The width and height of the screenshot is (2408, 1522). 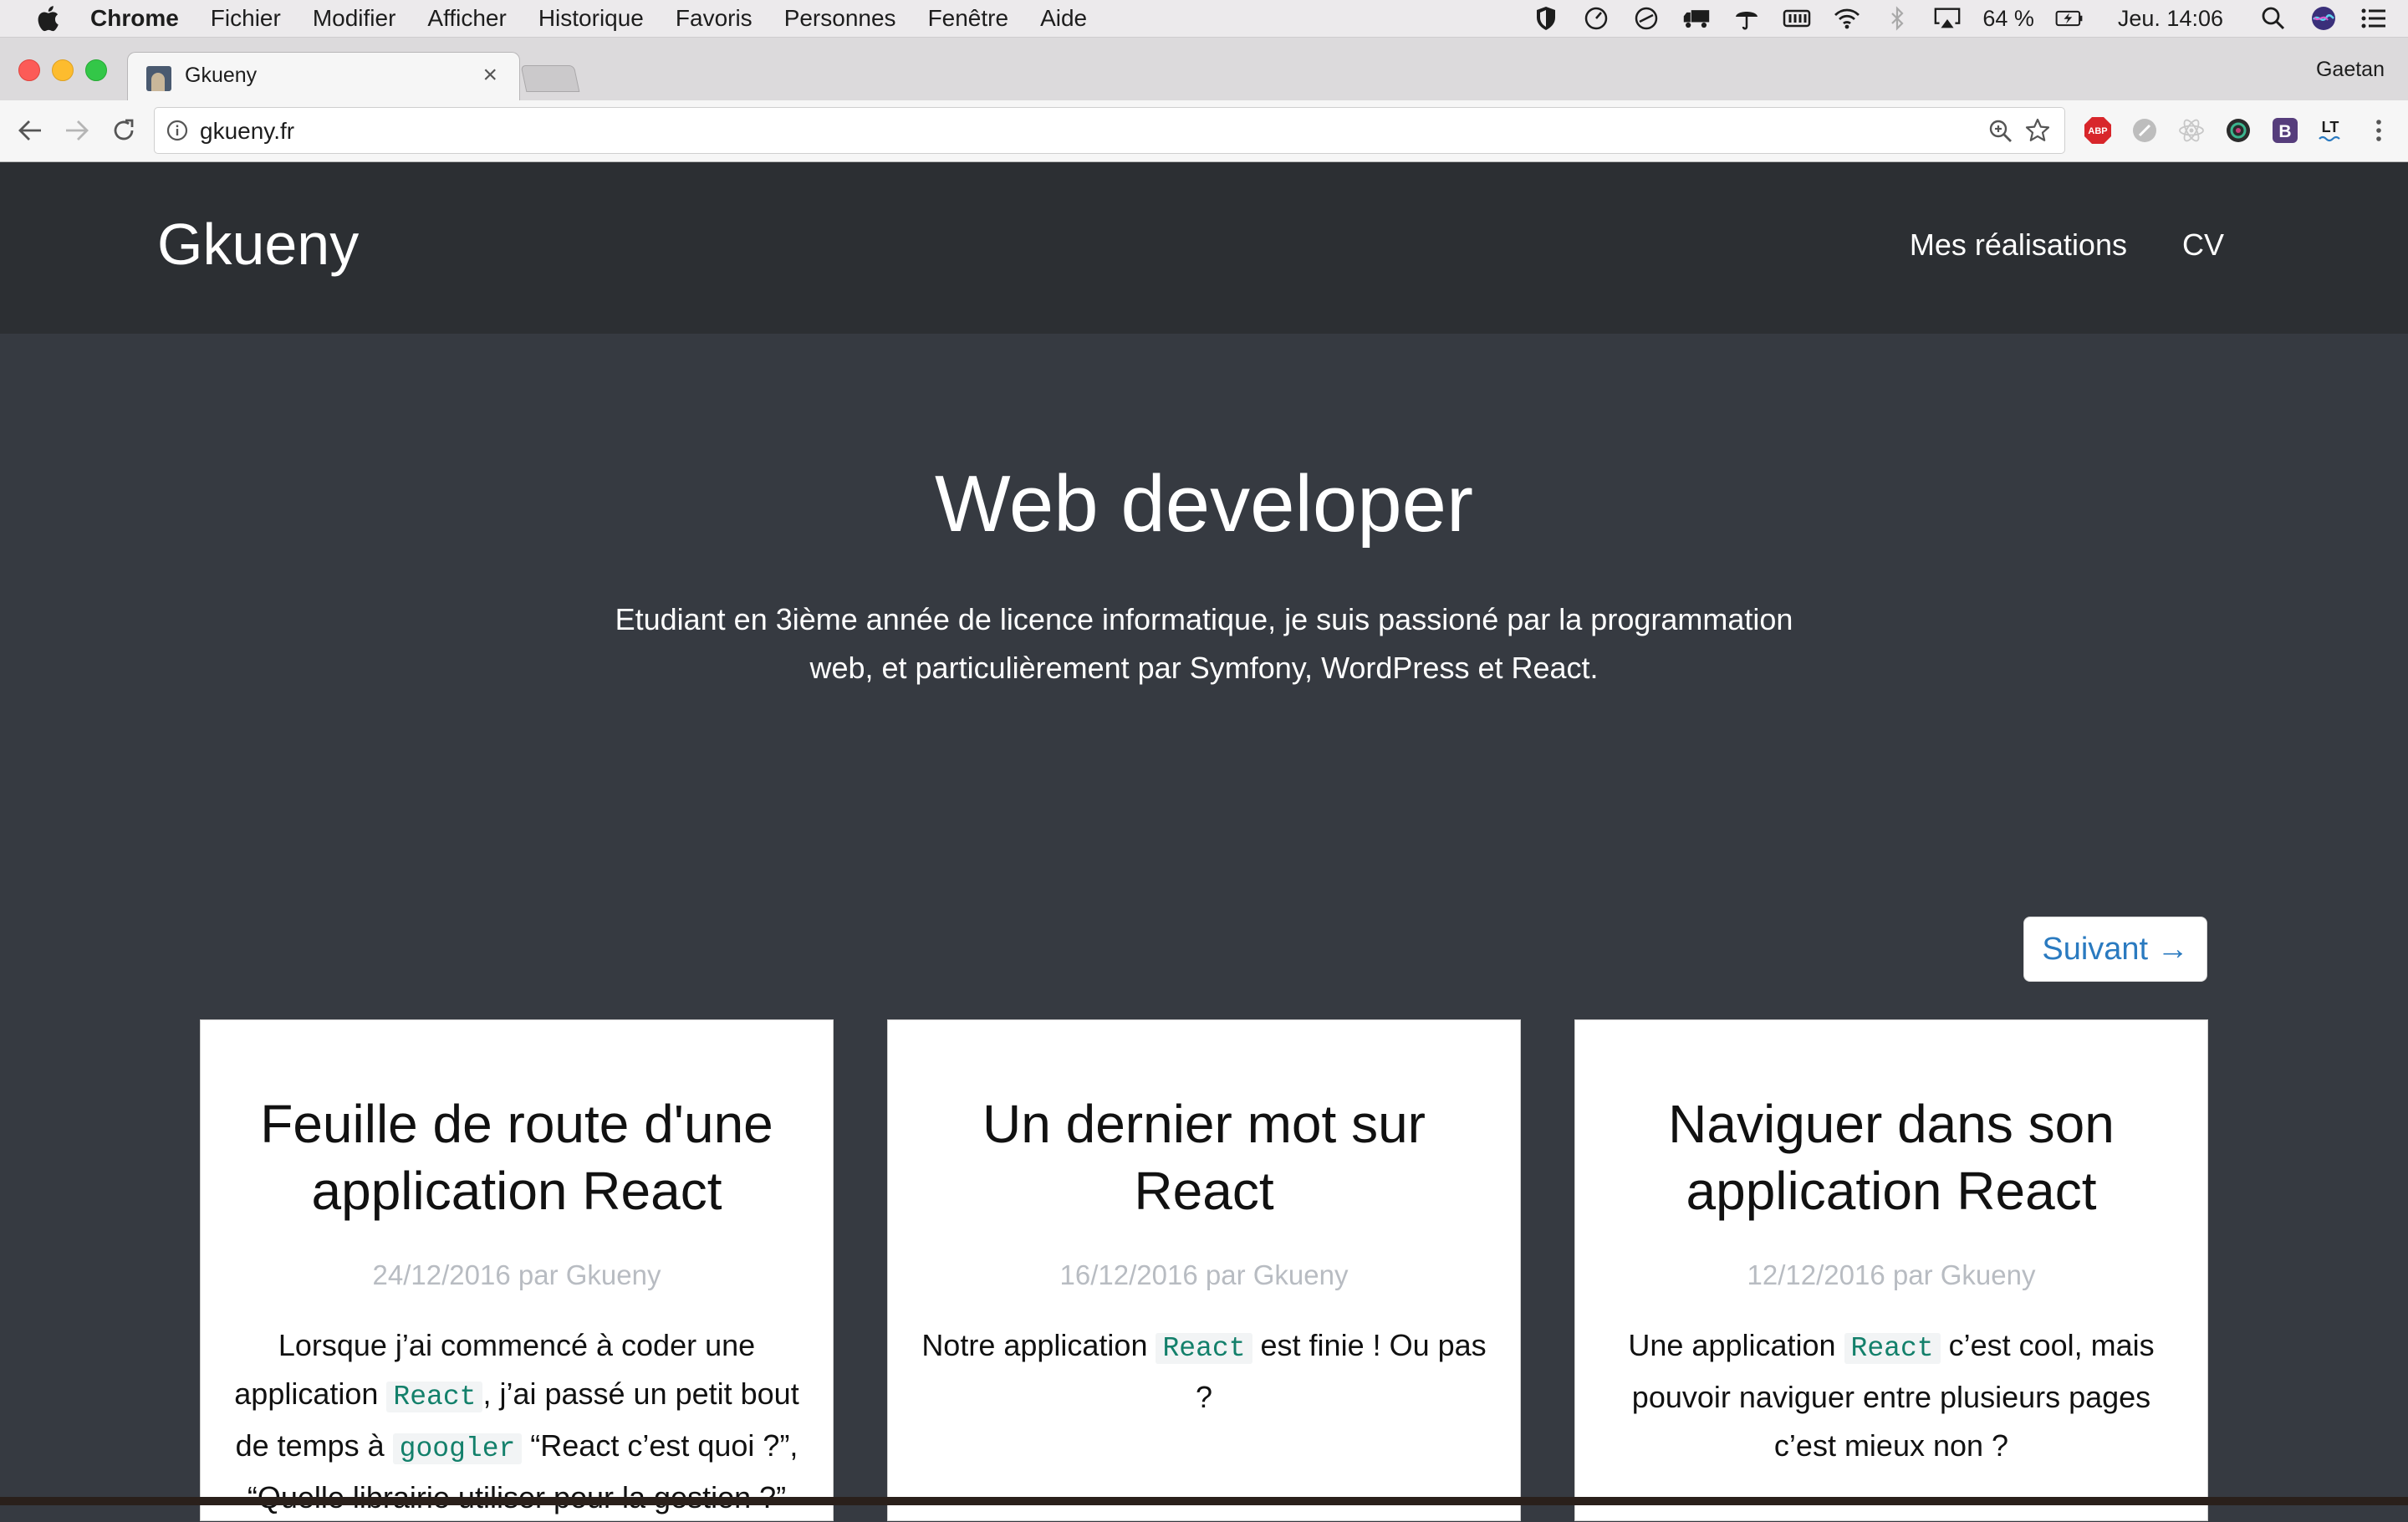 I want to click on next-page-button: Suivant →, so click(x=2115, y=949).